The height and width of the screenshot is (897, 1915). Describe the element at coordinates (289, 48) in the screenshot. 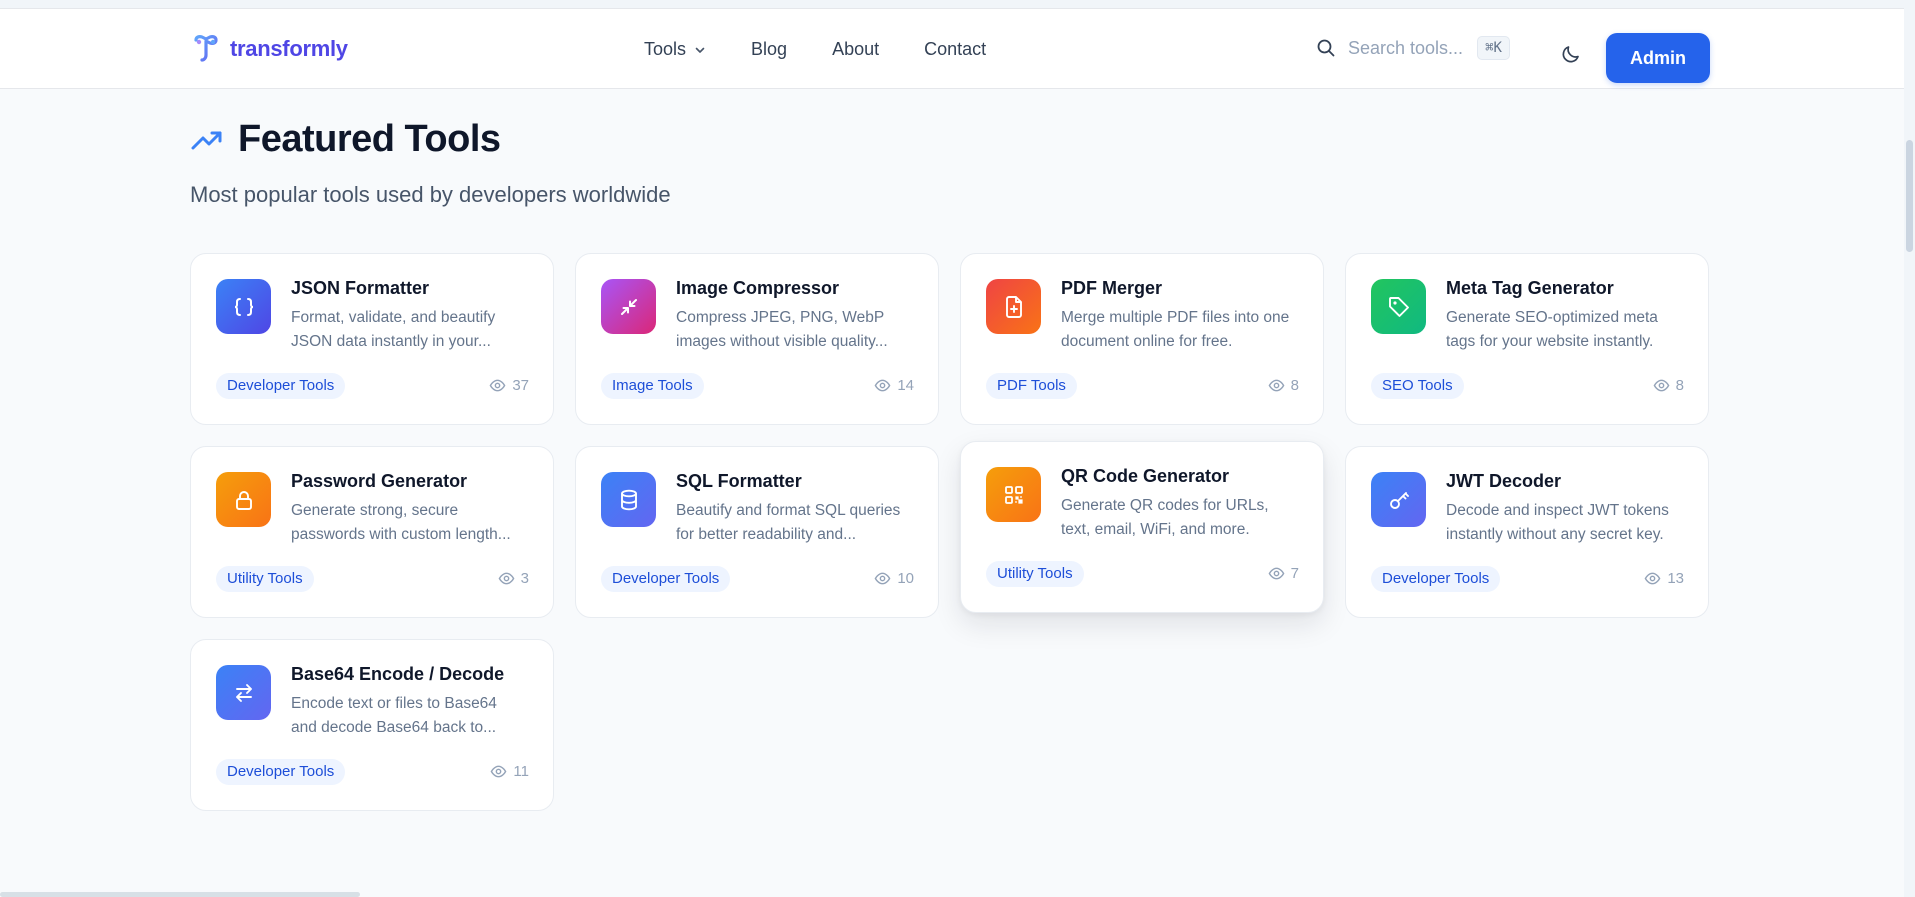

I see `logo-text: transformly` at that location.